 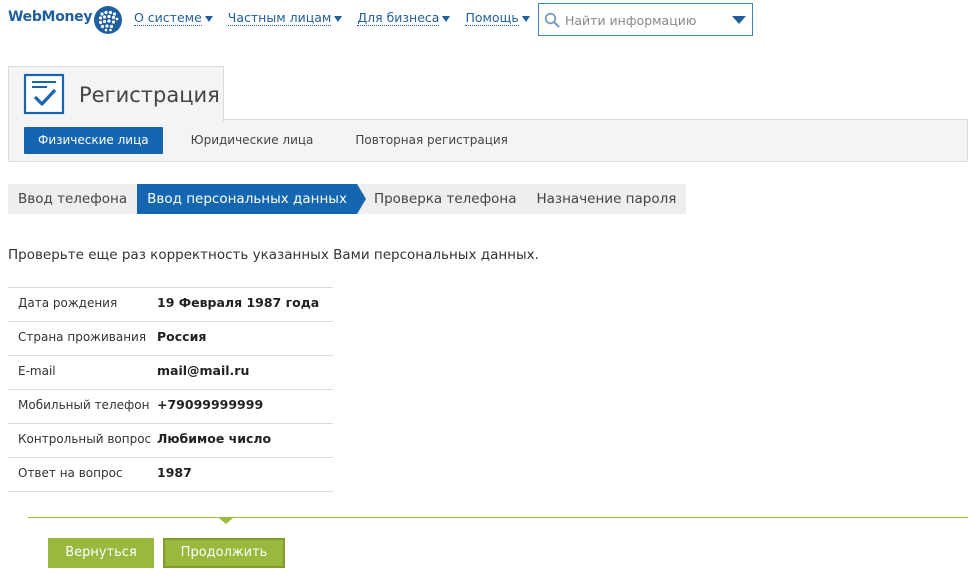 I want to click on step-phone-check: Проверка телефона, so click(x=445, y=199).